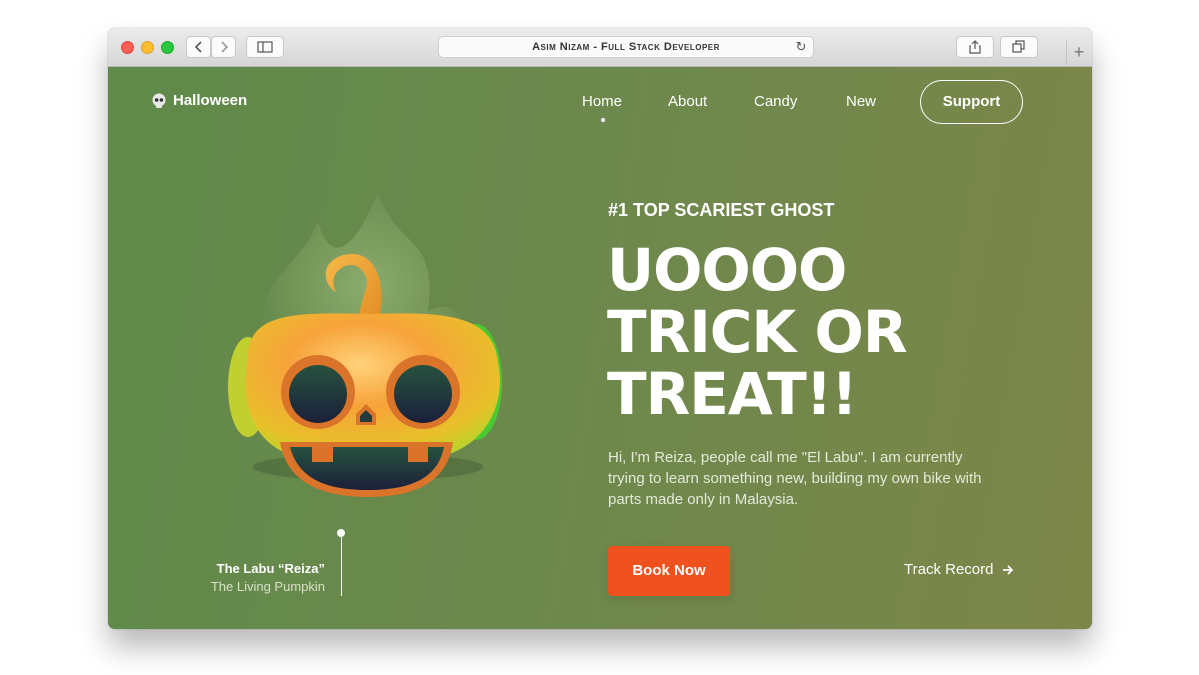 Image resolution: width=1199 pixels, height=675 pixels. What do you see at coordinates (775, 101) in the screenshot?
I see `nav-candy: Candy` at bounding box center [775, 101].